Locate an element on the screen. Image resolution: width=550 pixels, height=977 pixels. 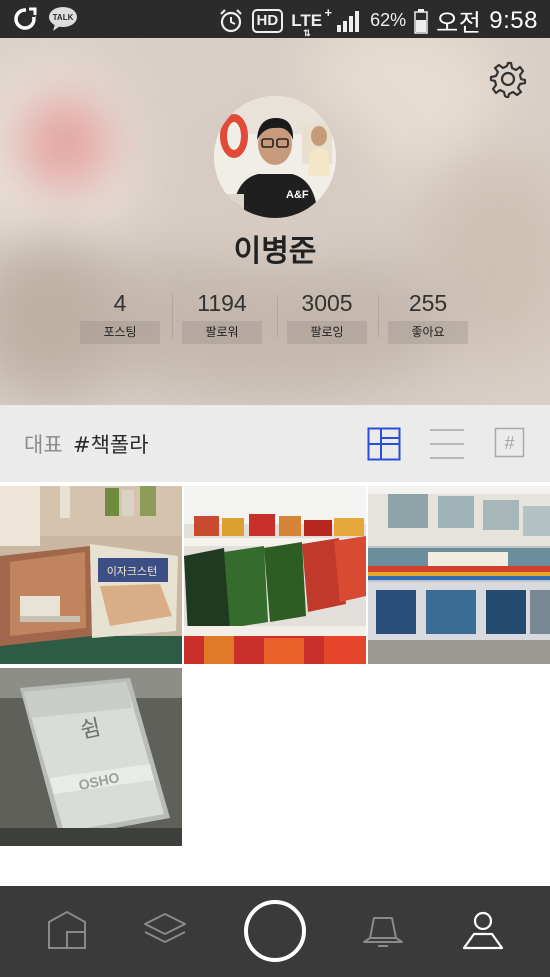
avatar: A&F is located at coordinates (275, 157).